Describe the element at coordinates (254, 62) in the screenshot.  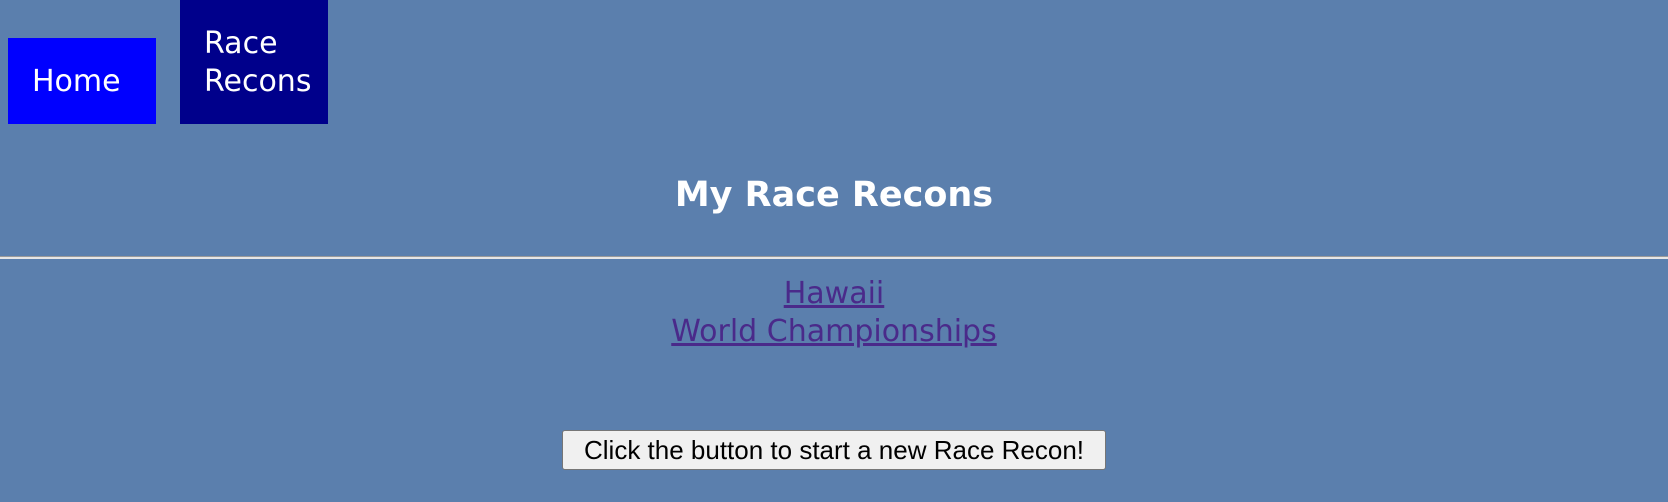
I see `nav-race-recons-button: Race Recons` at that location.